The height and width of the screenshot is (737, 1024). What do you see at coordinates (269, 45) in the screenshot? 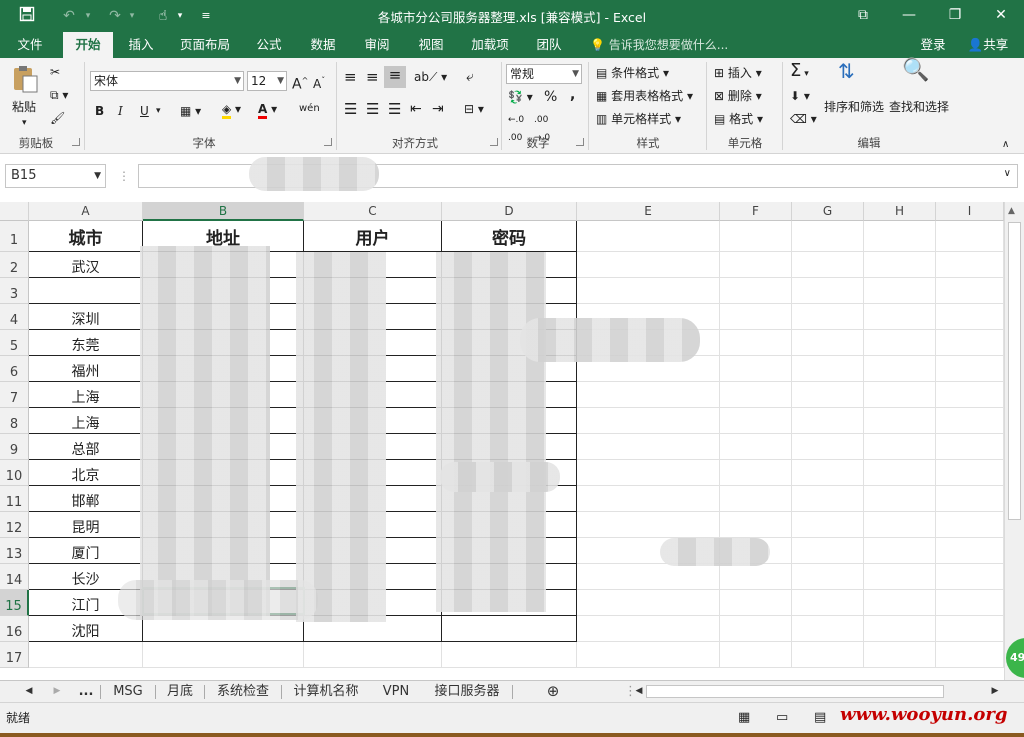
I see `tab-formulas: 公式` at bounding box center [269, 45].